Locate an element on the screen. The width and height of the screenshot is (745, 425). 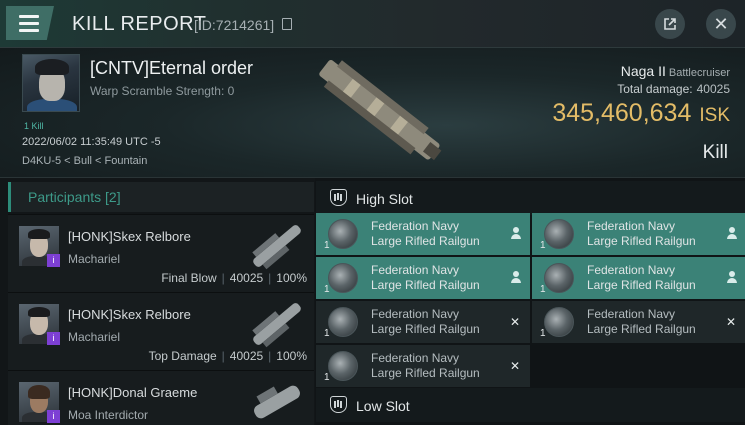
low-slot-header: Low Slot is located at coordinates (530, 405).